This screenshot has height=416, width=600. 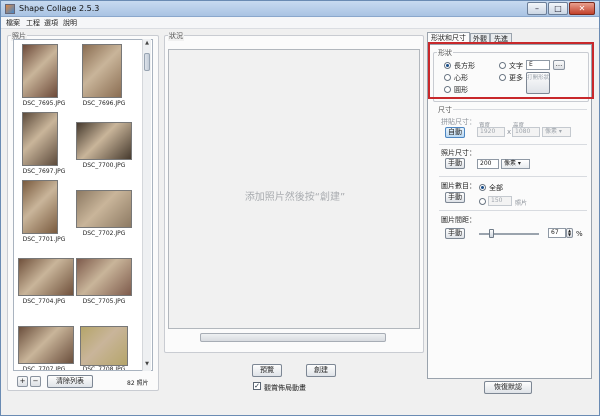 I want to click on photo-filename: DSC_7708.JPG, so click(x=104, y=368).